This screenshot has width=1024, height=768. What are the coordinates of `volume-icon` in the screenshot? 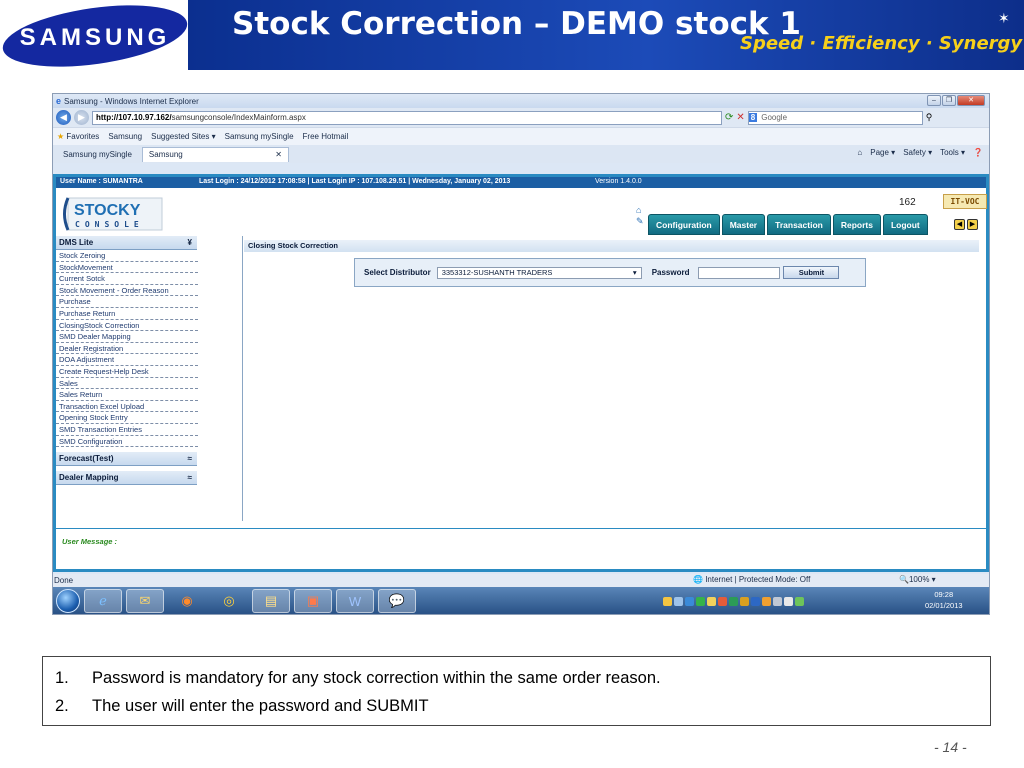 It's located at (788, 601).